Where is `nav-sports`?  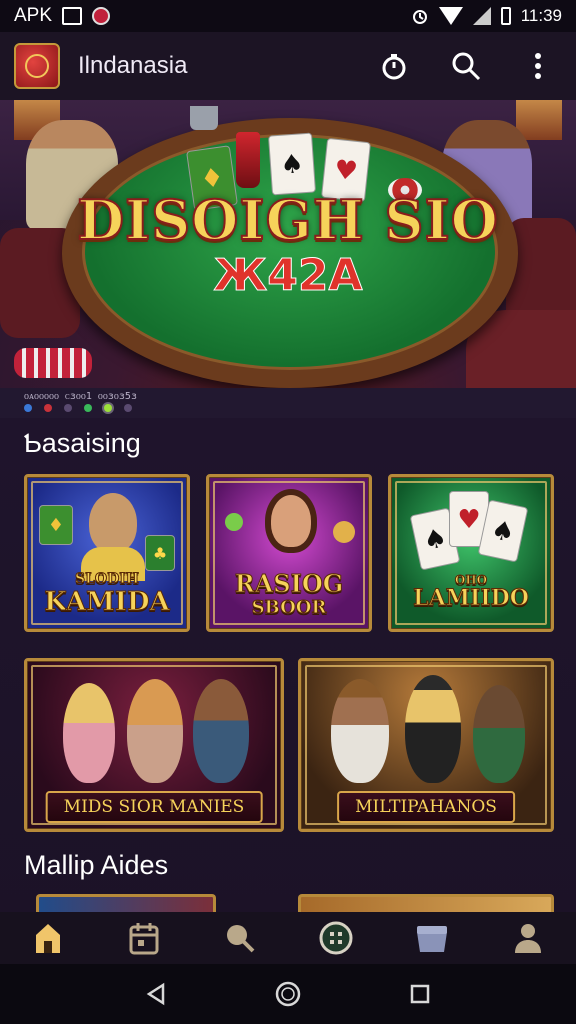
nav-sports is located at coordinates (240, 938).